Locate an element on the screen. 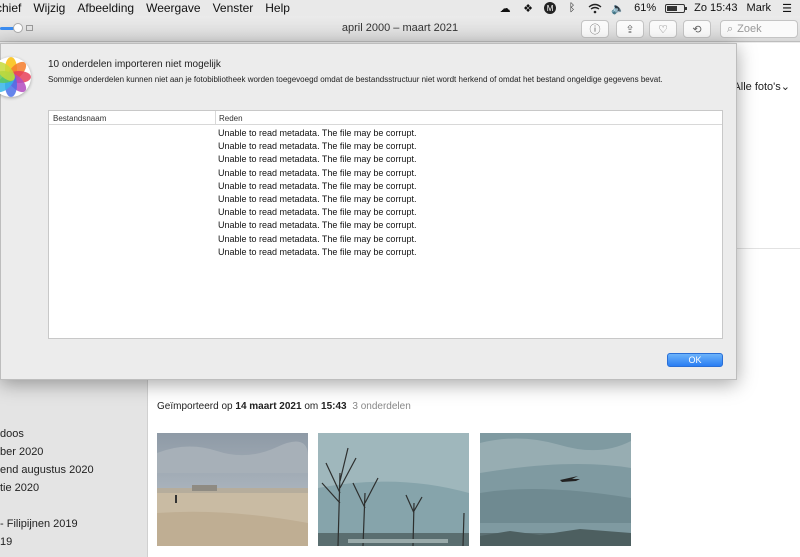  import-time: 15:43 is located at coordinates (334, 406).